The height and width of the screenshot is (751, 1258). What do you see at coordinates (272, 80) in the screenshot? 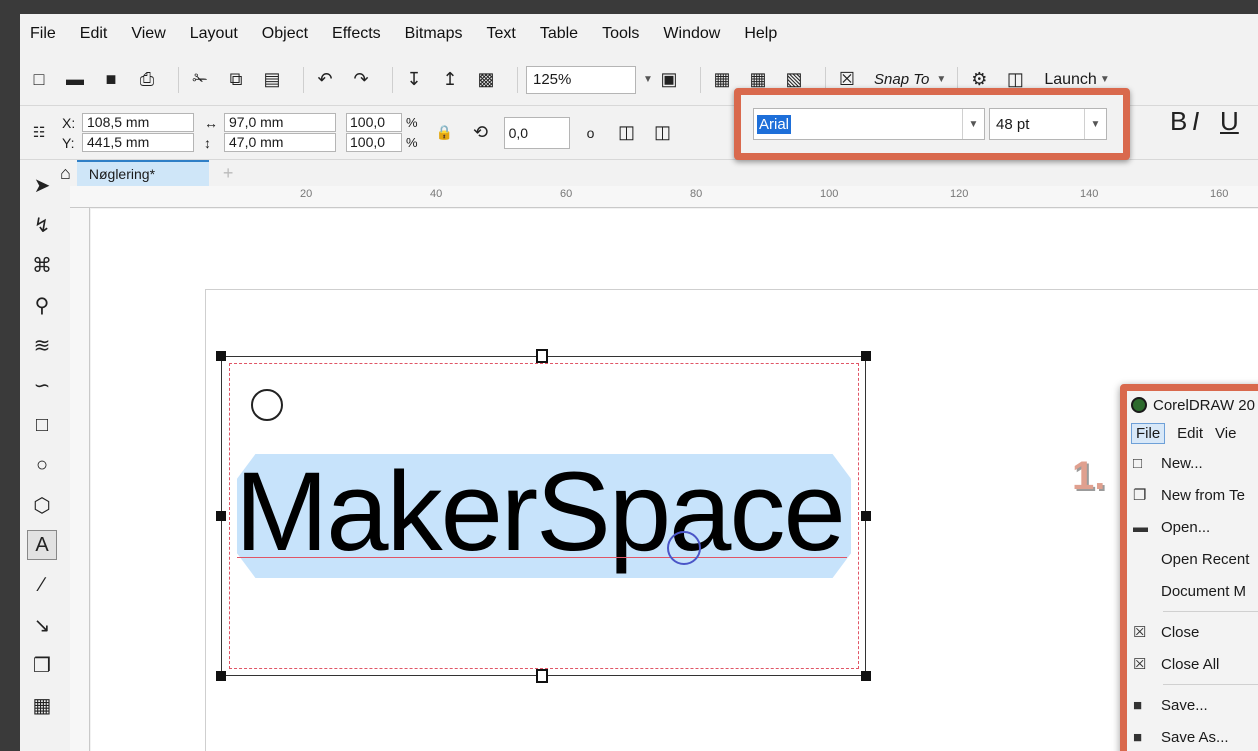
I see `paste-icon: ▤` at bounding box center [272, 80].